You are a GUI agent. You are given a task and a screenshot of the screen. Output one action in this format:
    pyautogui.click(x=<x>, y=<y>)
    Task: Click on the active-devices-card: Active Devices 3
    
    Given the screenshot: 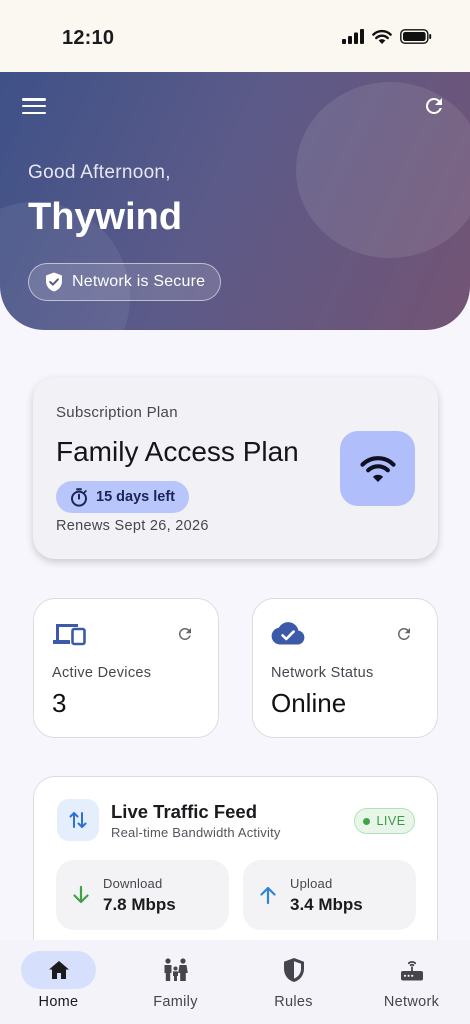 What is the action you would take?
    pyautogui.click(x=126, y=668)
    